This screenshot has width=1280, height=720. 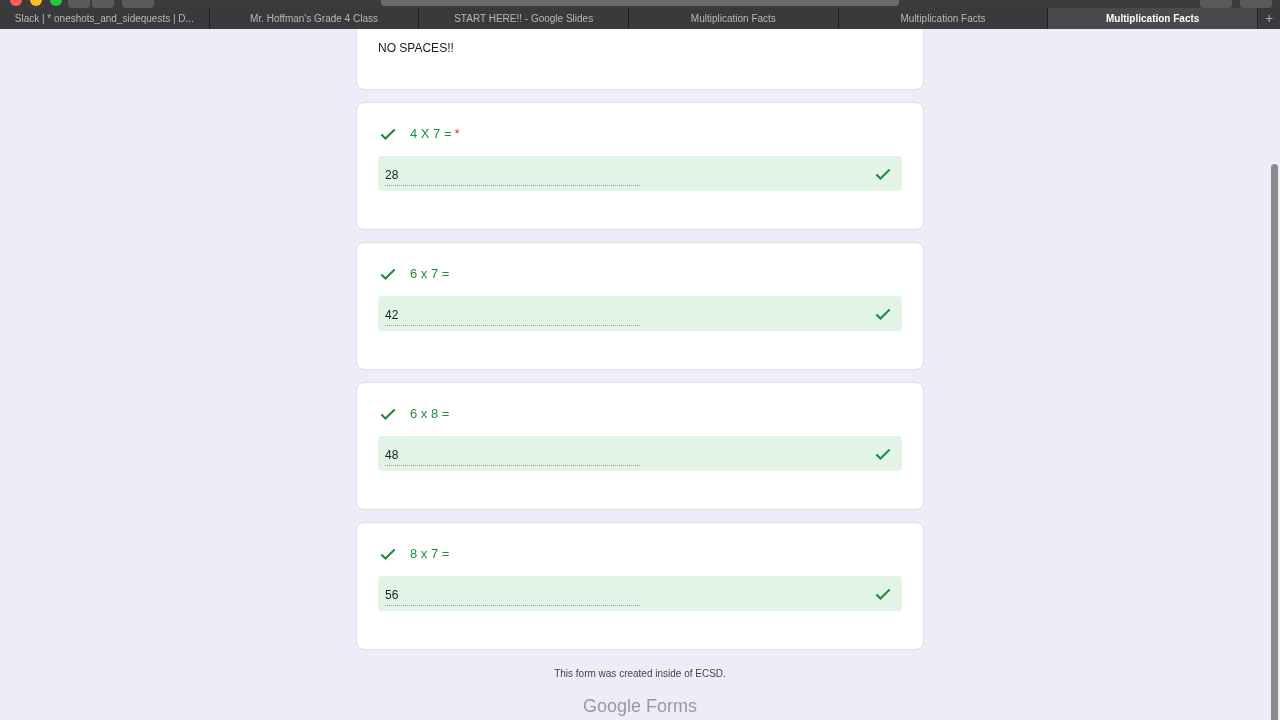 What do you see at coordinates (431, 134) in the screenshot?
I see `question-title: 4 X 7 =` at bounding box center [431, 134].